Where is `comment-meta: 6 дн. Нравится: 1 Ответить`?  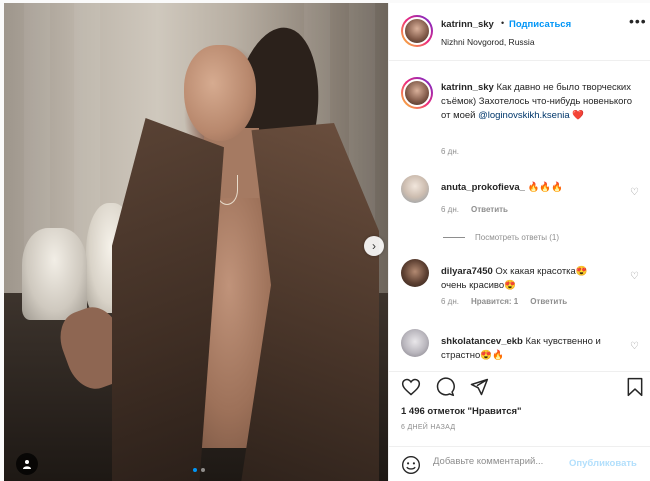
comment-meta: 6 дн. Нравится: 1 Ответить is located at coordinates (504, 301).